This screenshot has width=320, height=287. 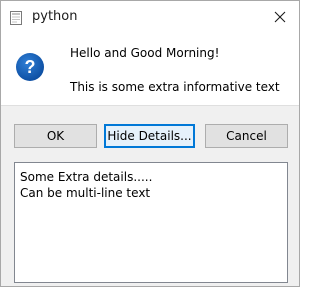 What do you see at coordinates (55, 136) in the screenshot?
I see `ok-button: OK` at bounding box center [55, 136].